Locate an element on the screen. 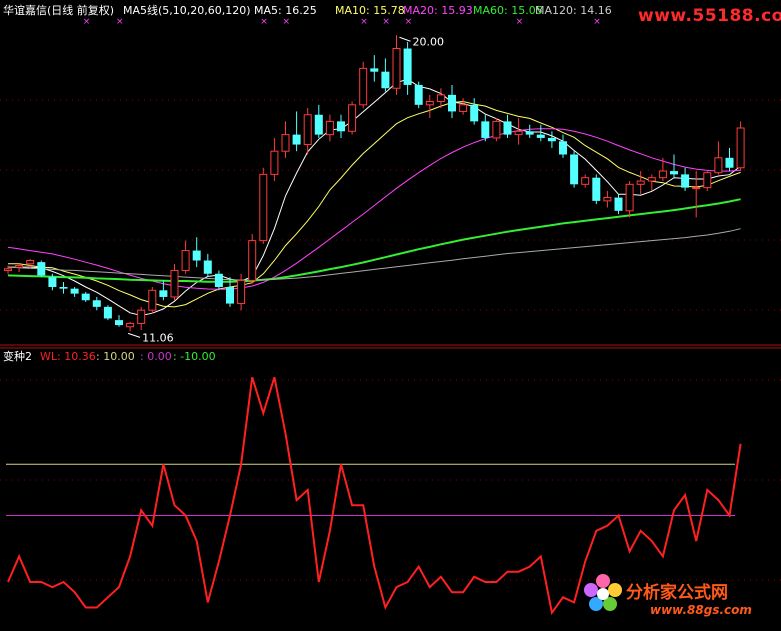  site-watermark: www.55188.com is located at coordinates (709, 16).